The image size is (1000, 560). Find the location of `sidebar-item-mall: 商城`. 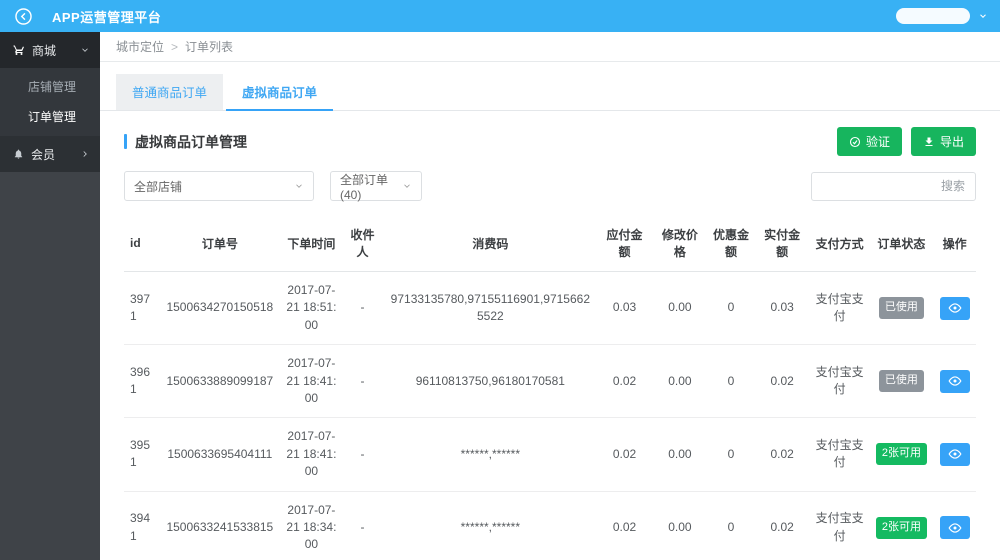

sidebar-item-mall: 商城 is located at coordinates (50, 50).